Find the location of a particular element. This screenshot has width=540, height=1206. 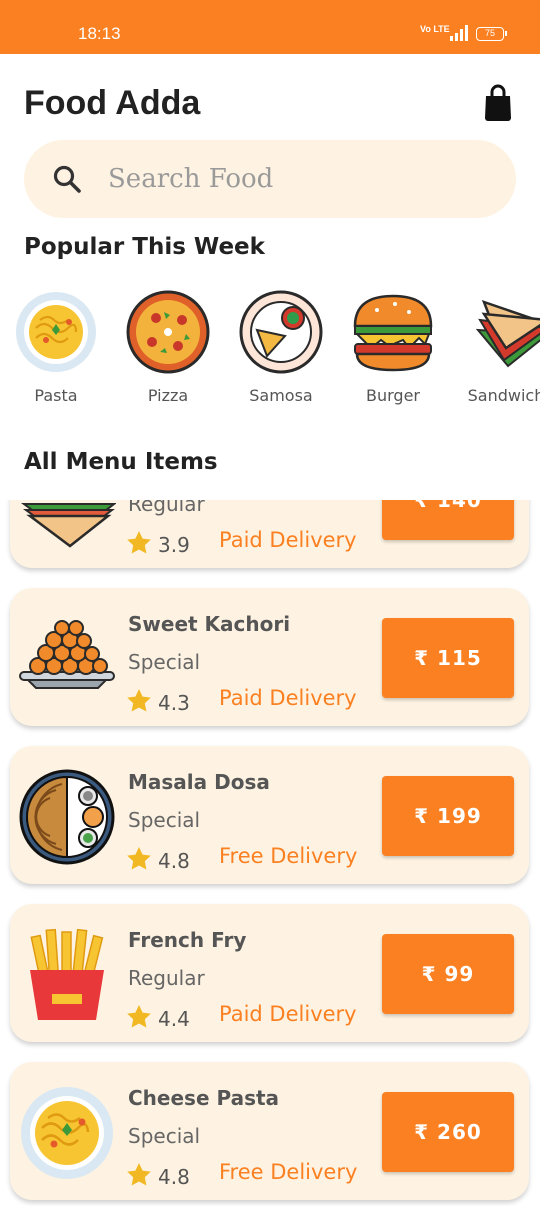

item-rating: 4.4 is located at coordinates (174, 1019).